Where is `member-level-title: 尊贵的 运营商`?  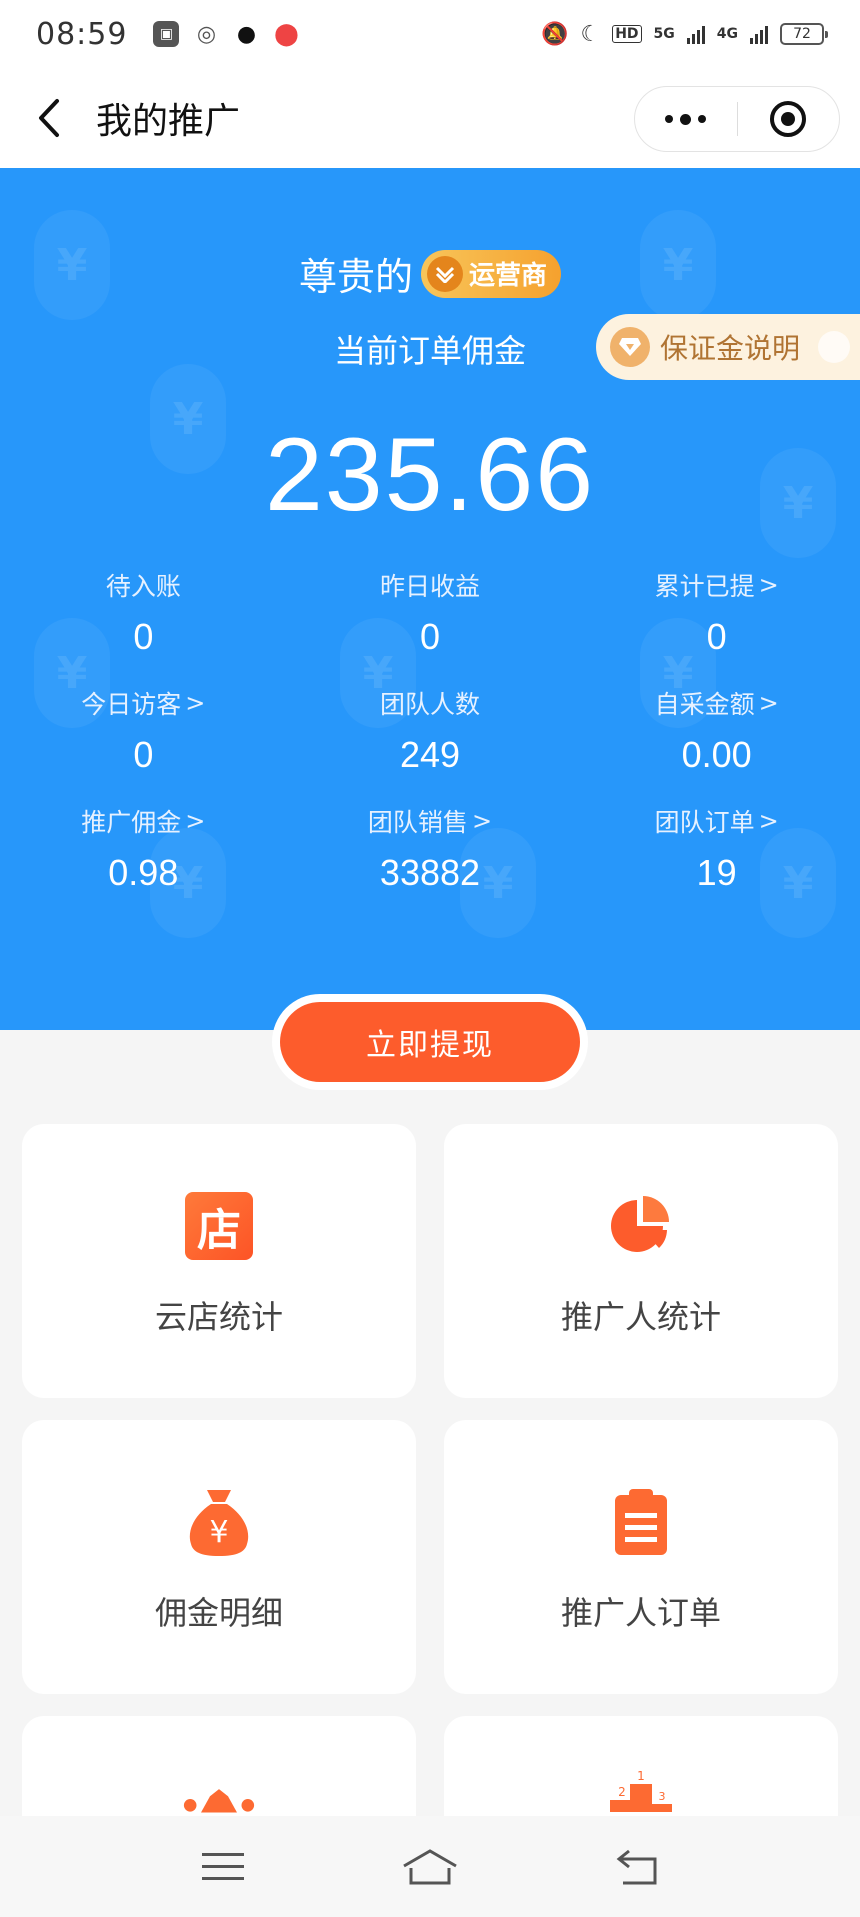
member-level-title: 尊贵的 运营商 is located at coordinates (430, 273).